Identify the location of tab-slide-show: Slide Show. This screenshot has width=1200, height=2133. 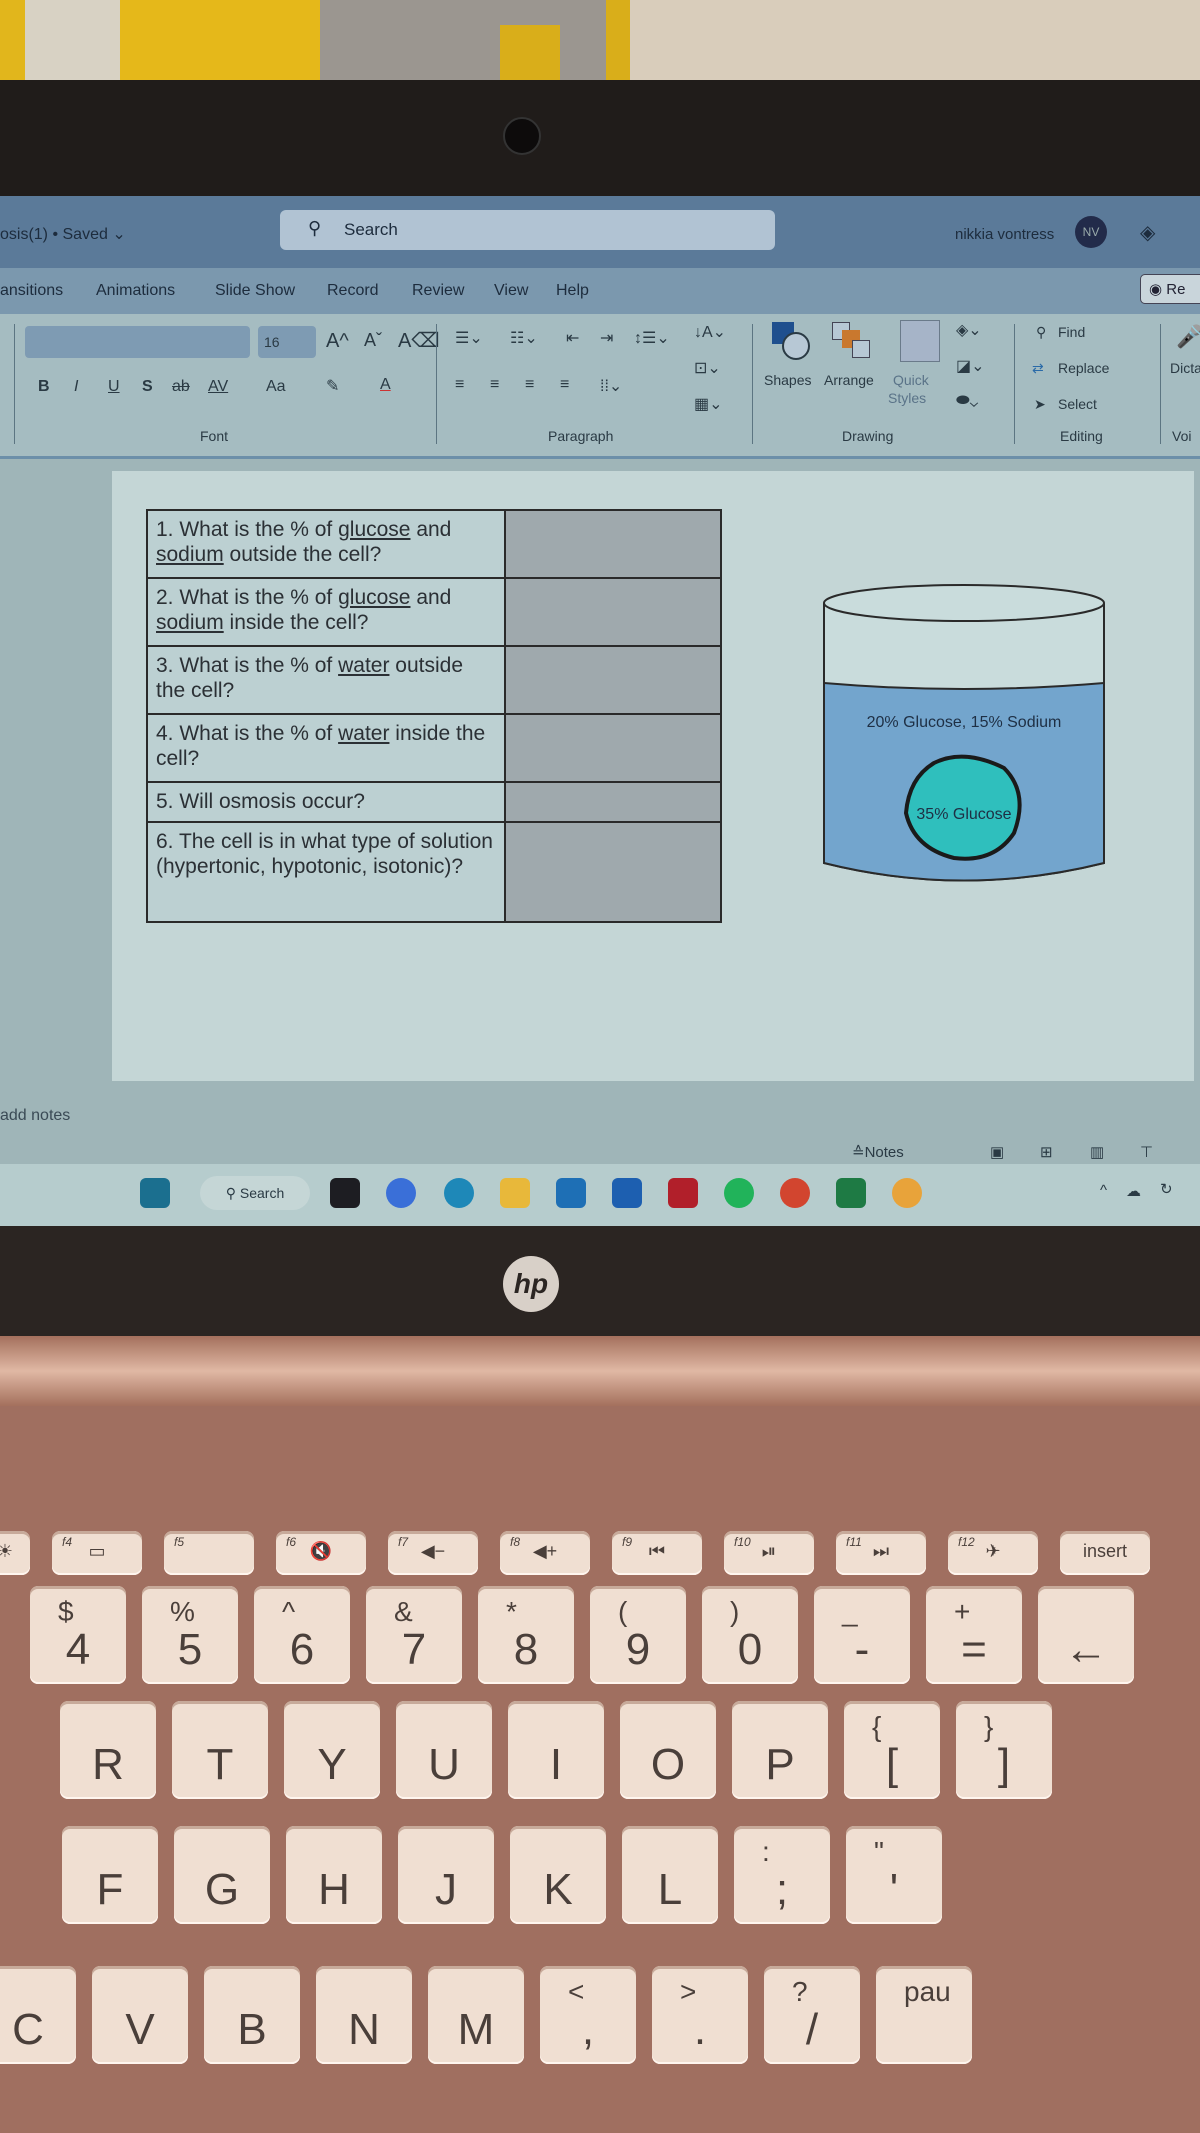
(255, 291).